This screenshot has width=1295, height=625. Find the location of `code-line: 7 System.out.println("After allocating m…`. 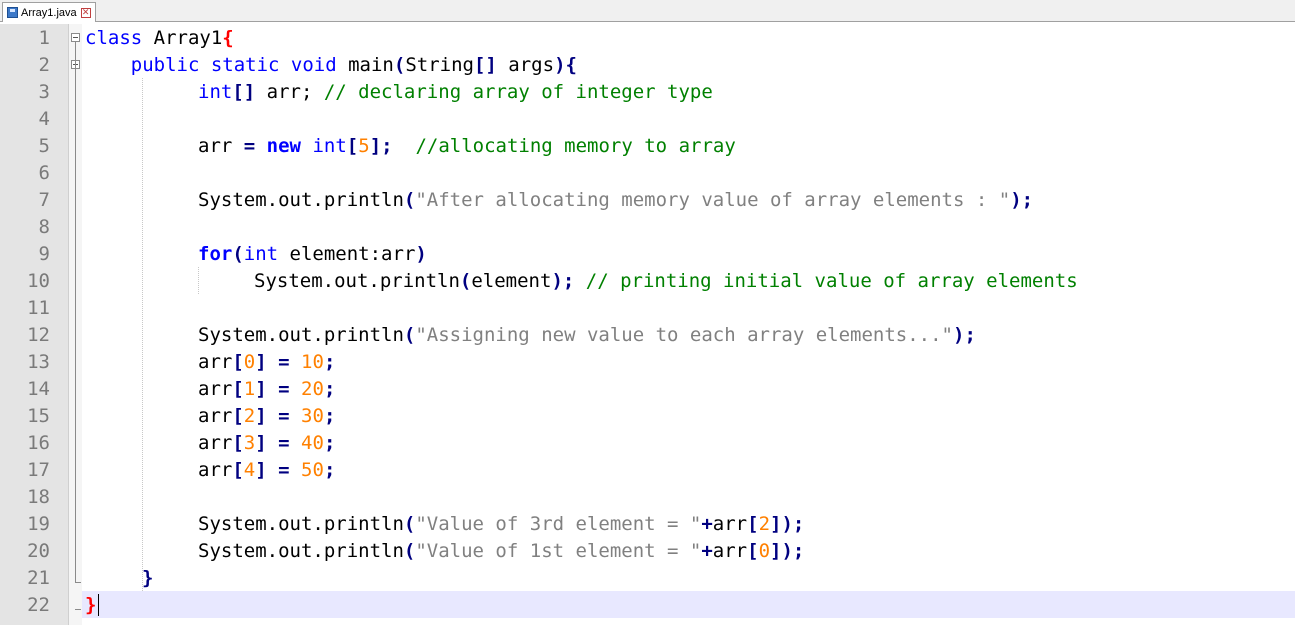

code-line: 7 System.out.println("After allocating m… is located at coordinates (647, 199).